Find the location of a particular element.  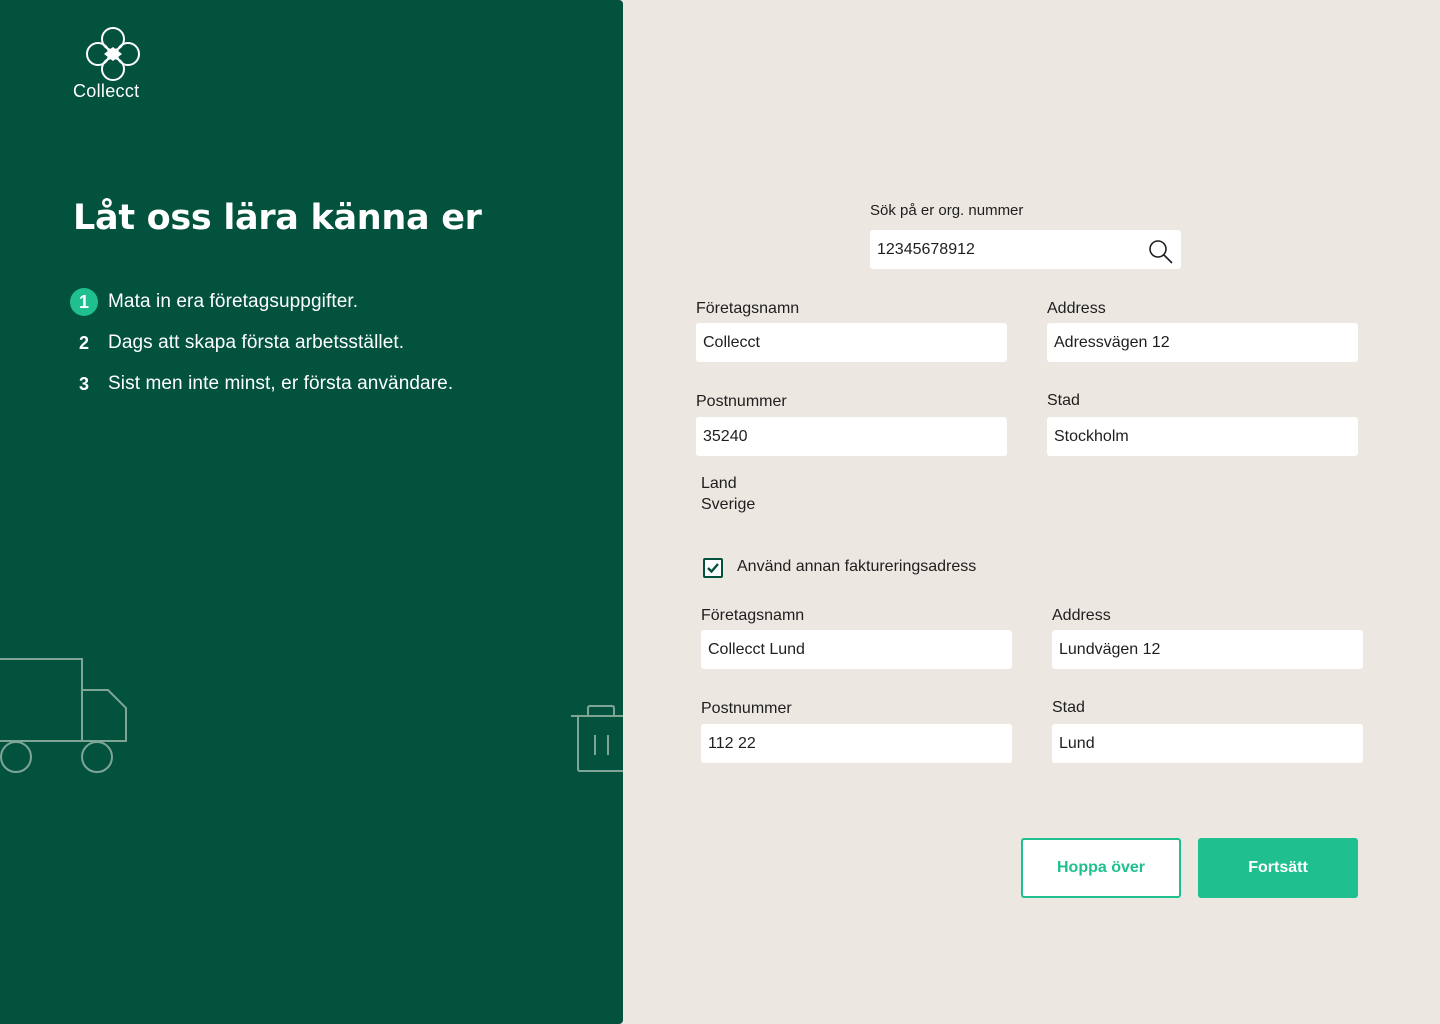

page-title: Låt oss lära känna er is located at coordinates (277, 218).